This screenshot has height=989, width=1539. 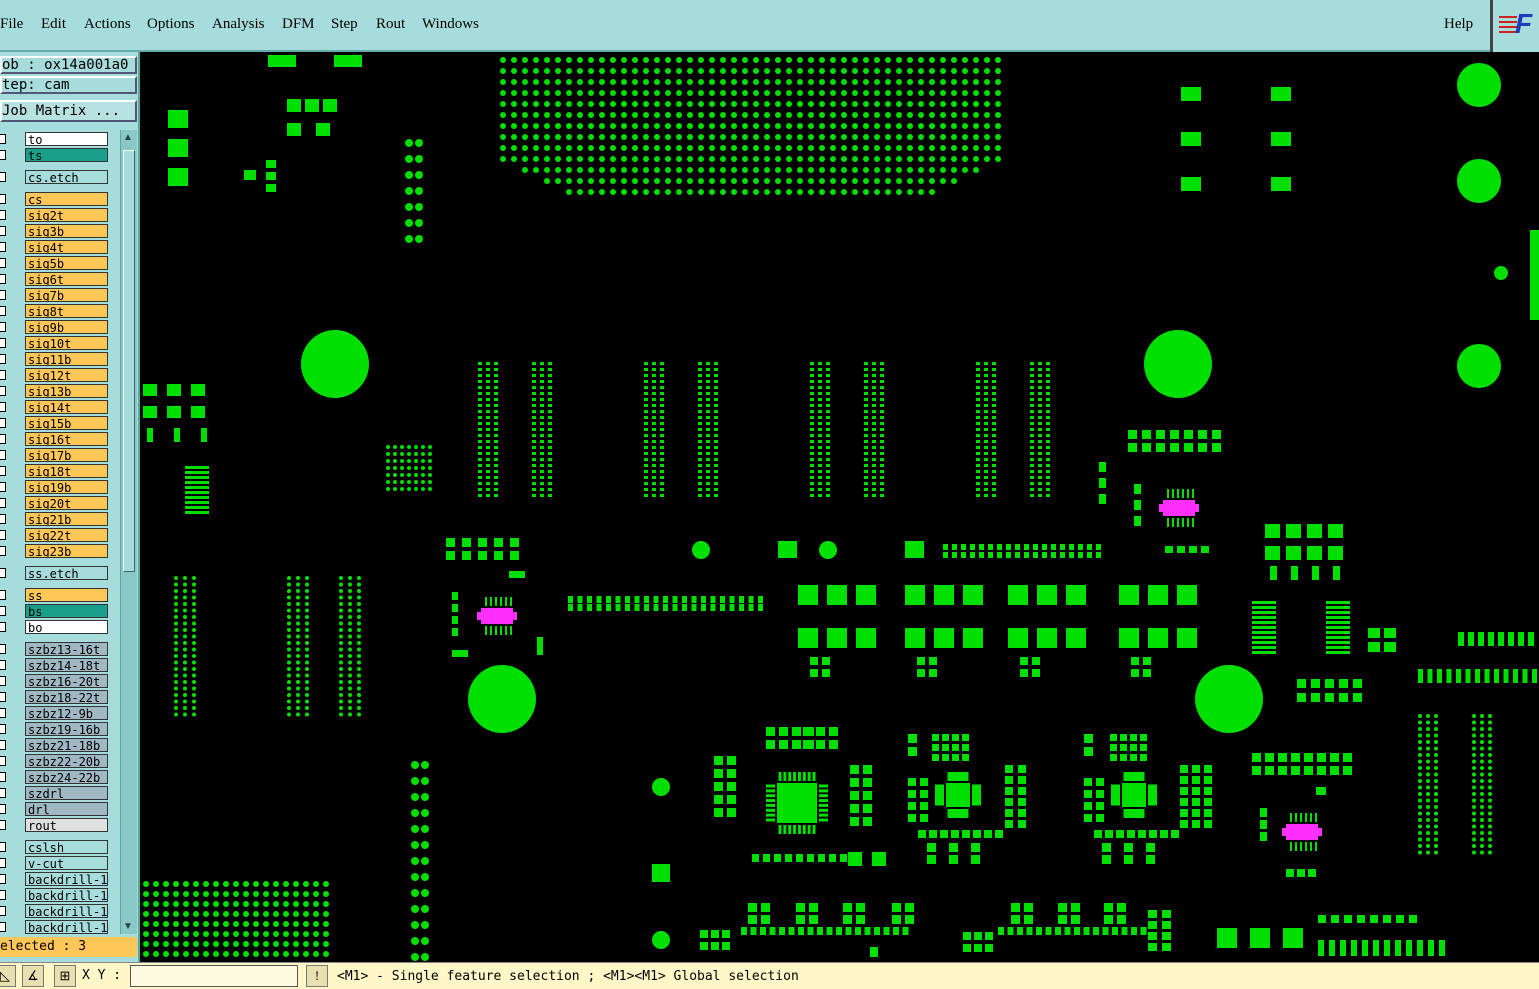 I want to click on layer-name: sig12t, so click(x=66, y=375).